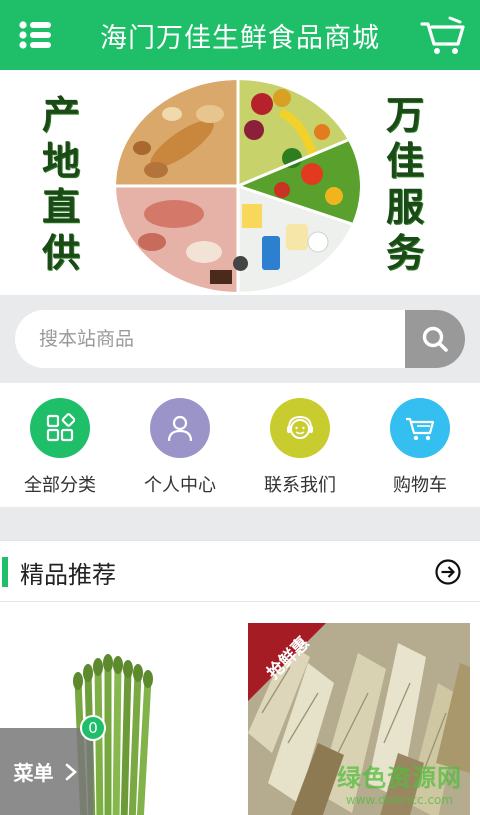 This screenshot has width=480, height=815. I want to click on menu-button, so click(36, 35).